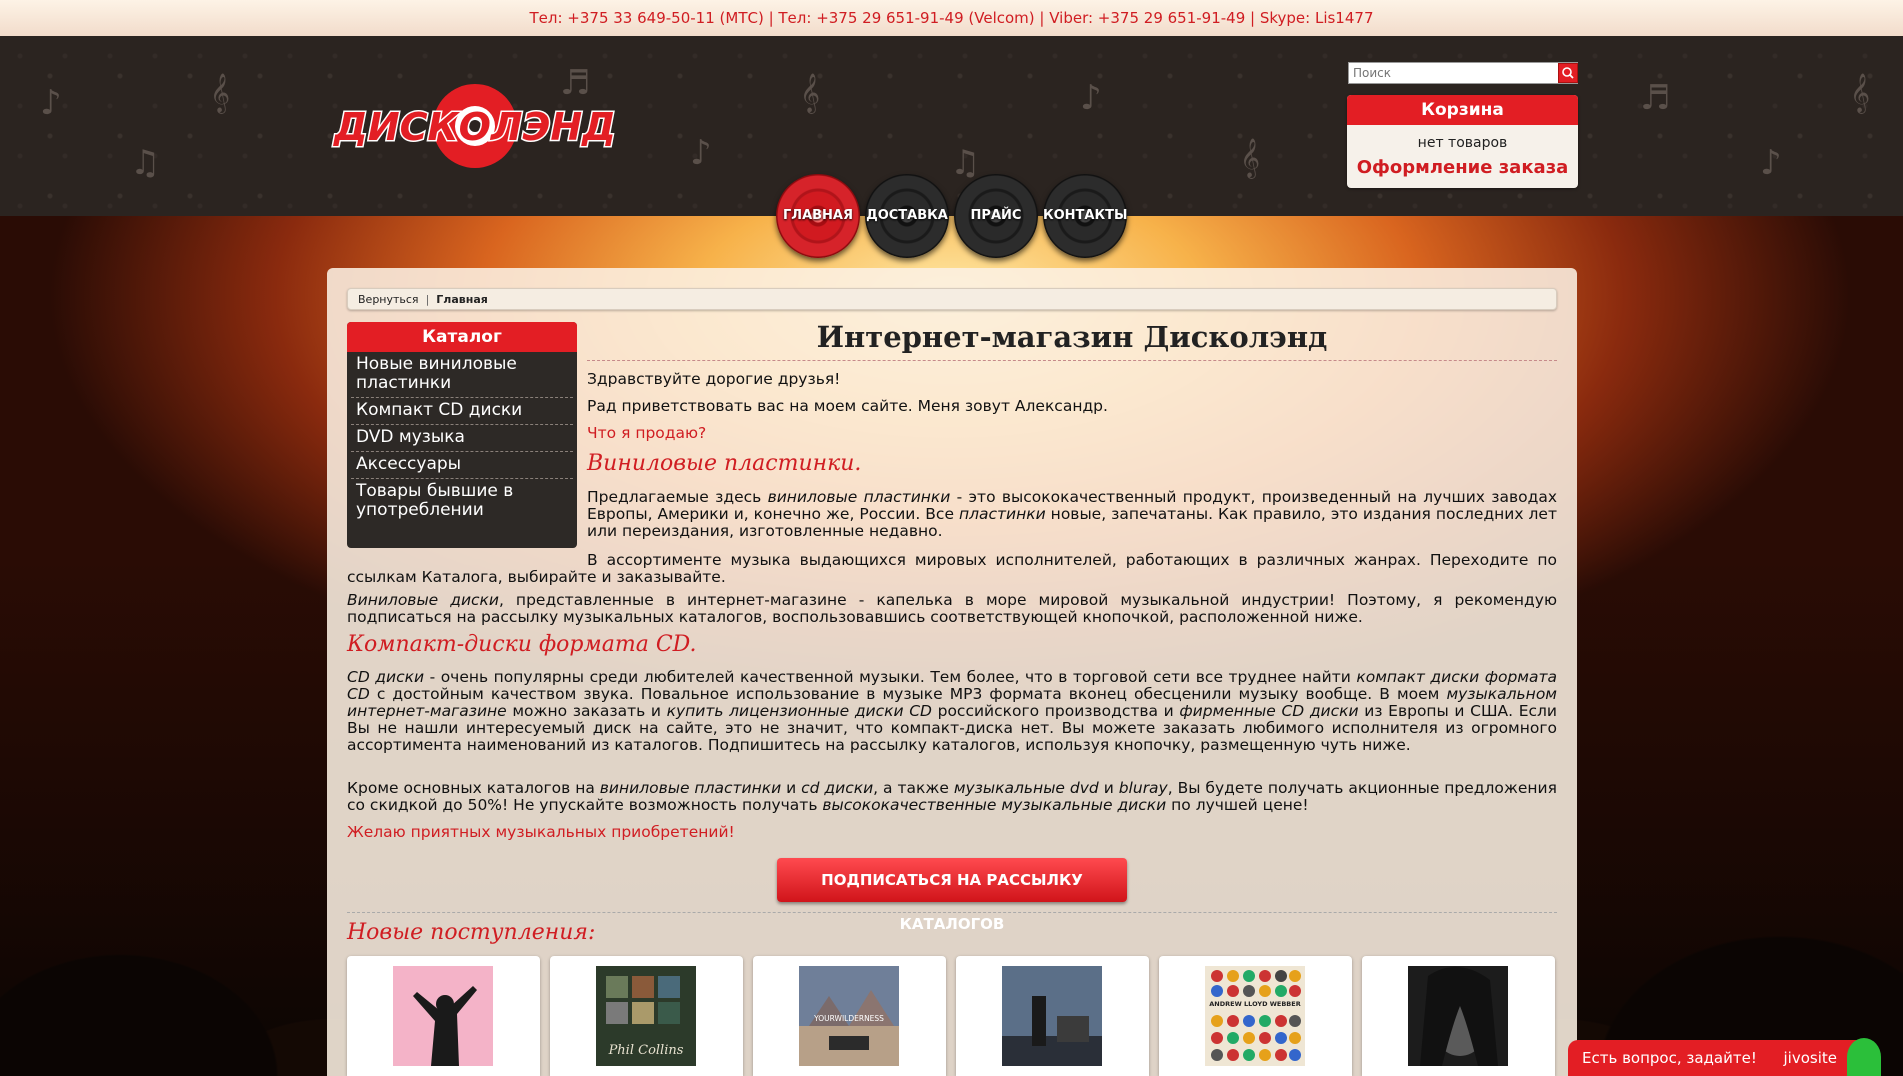 The height and width of the screenshot is (1076, 1903). What do you see at coordinates (1669, 1058) in the screenshot?
I see `chat-prompt: Есть вопрос, задайте!` at bounding box center [1669, 1058].